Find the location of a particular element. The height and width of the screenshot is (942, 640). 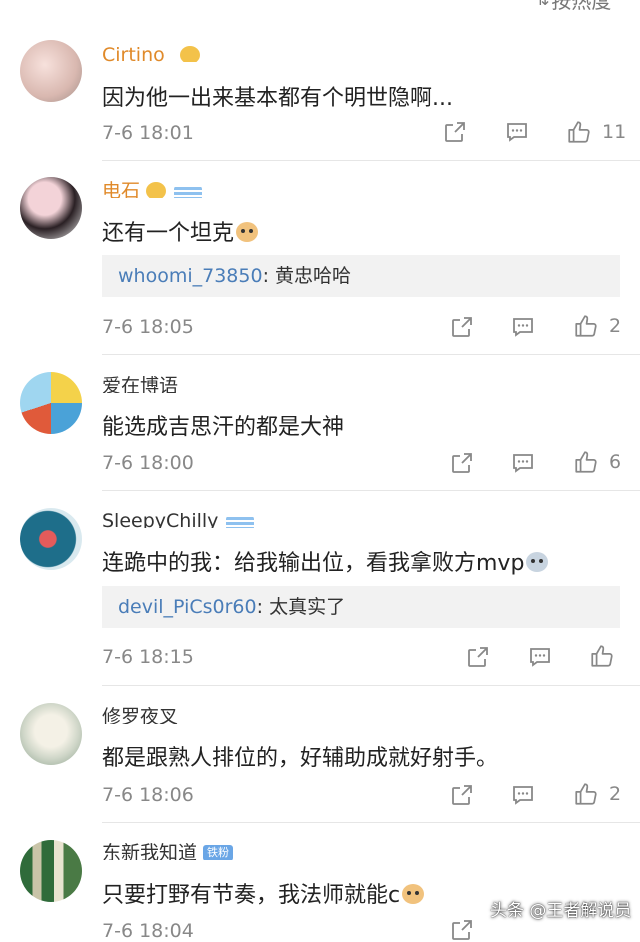

comment-time: 7-6 18:01 is located at coordinates (148, 133).